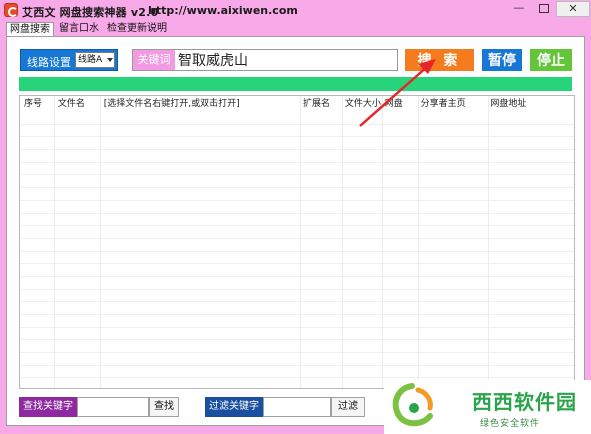  Describe the element at coordinates (30, 29) in the screenshot. I see `tab-netdisk-search: 网盘搜索` at that location.